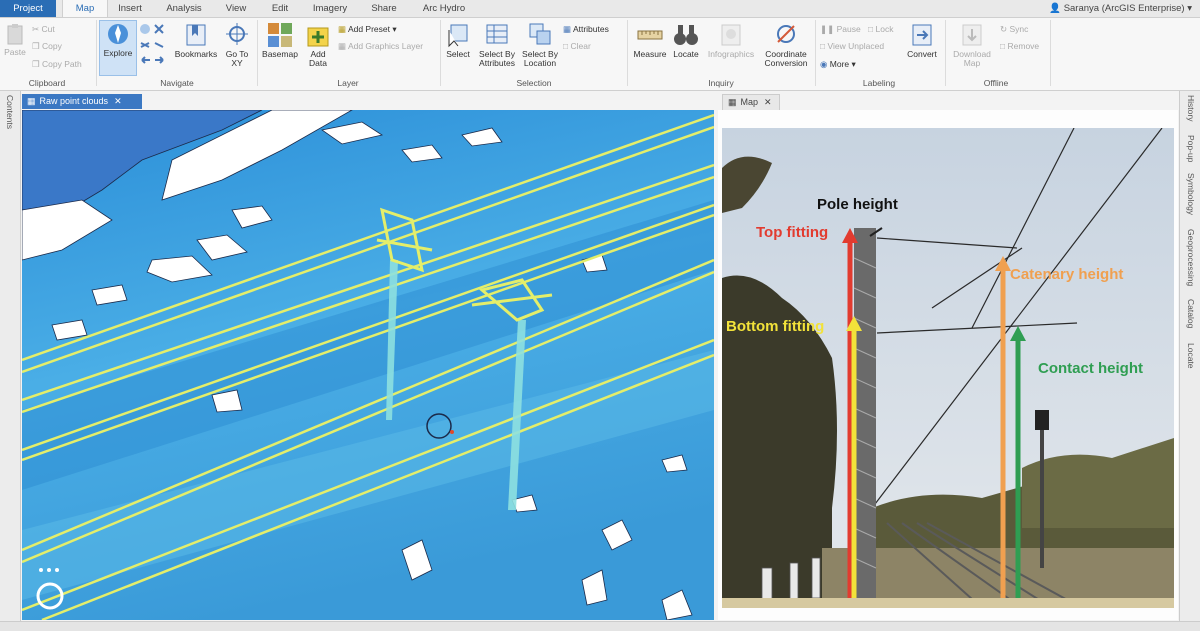 This screenshot has height=631, width=1200. Describe the element at coordinates (367, 29) in the screenshot. I see `add-preset-button: ▦ Add Preset ▾` at that location.